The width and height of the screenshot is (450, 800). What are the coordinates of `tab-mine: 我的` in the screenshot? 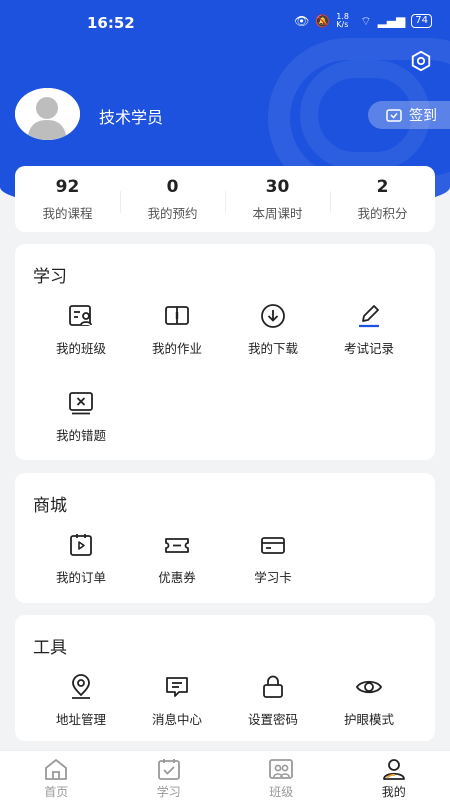 It's located at (394, 775).